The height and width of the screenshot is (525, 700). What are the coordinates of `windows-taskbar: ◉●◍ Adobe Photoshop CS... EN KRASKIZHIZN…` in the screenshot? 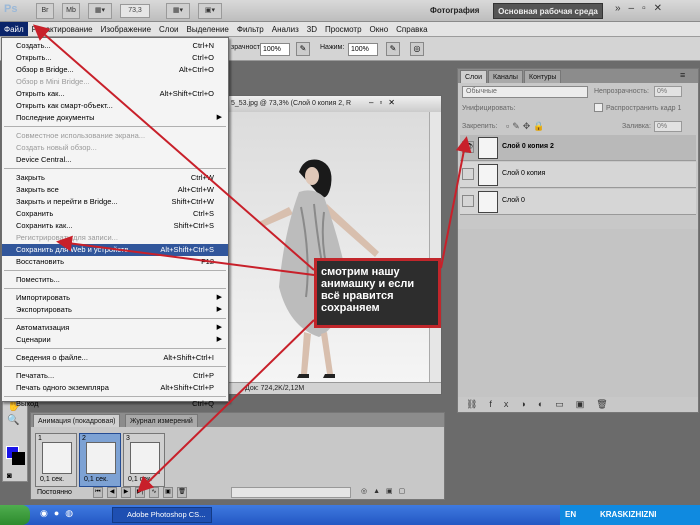 It's located at (350, 515).